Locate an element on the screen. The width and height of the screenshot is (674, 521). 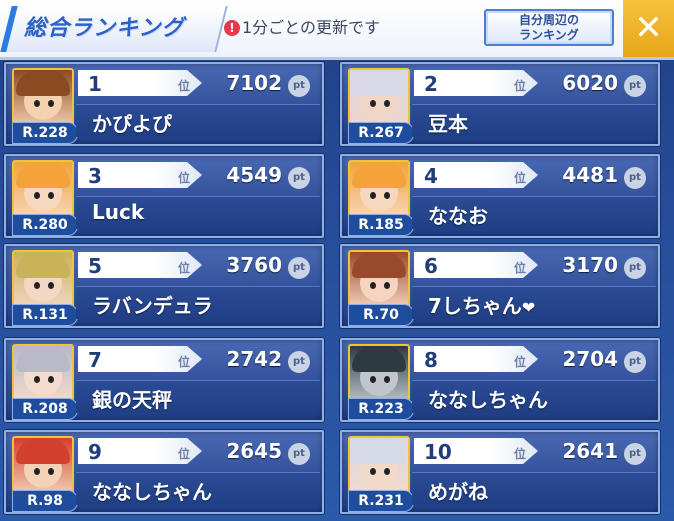
close-button: ✕ is located at coordinates (648, 28).